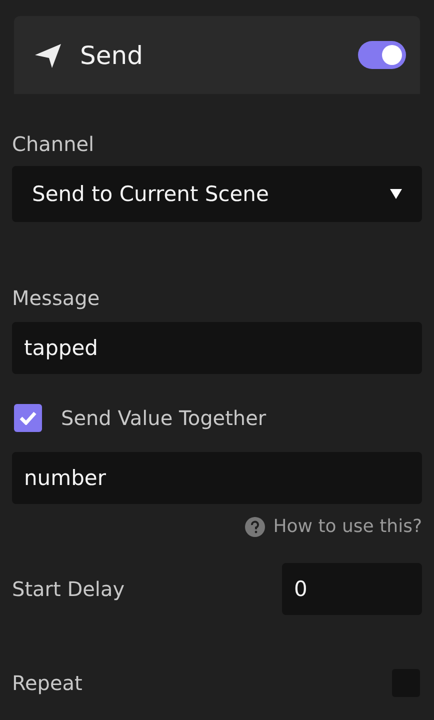 The height and width of the screenshot is (720, 434). Describe the element at coordinates (56, 298) in the screenshot. I see `field-label: Message` at that location.